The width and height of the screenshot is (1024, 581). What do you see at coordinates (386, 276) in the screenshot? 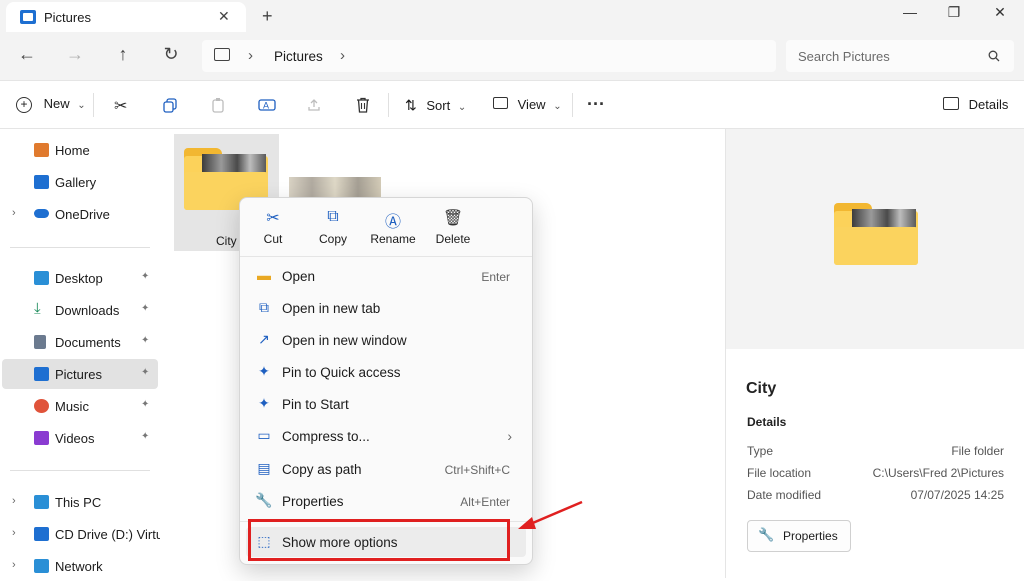
I see `menu-item-open: ▬ Open Enter` at bounding box center [386, 276].